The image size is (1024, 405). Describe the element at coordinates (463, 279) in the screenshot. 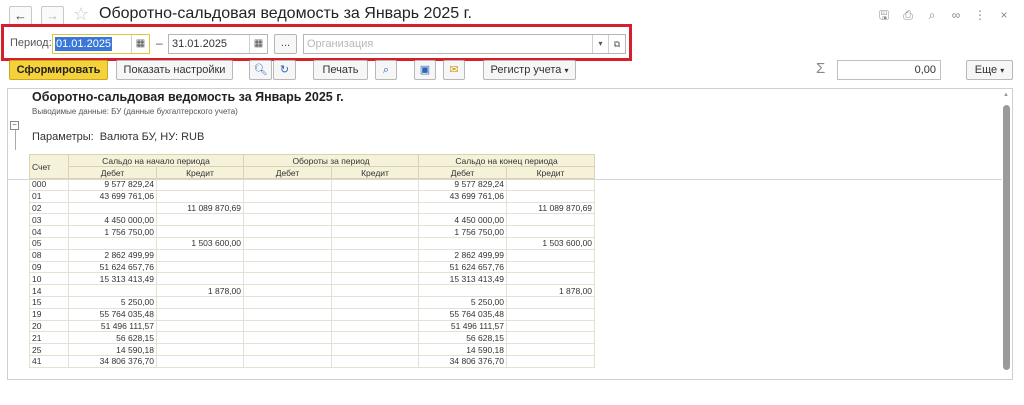

I see `amount-cell: 15 313 413,49` at that location.